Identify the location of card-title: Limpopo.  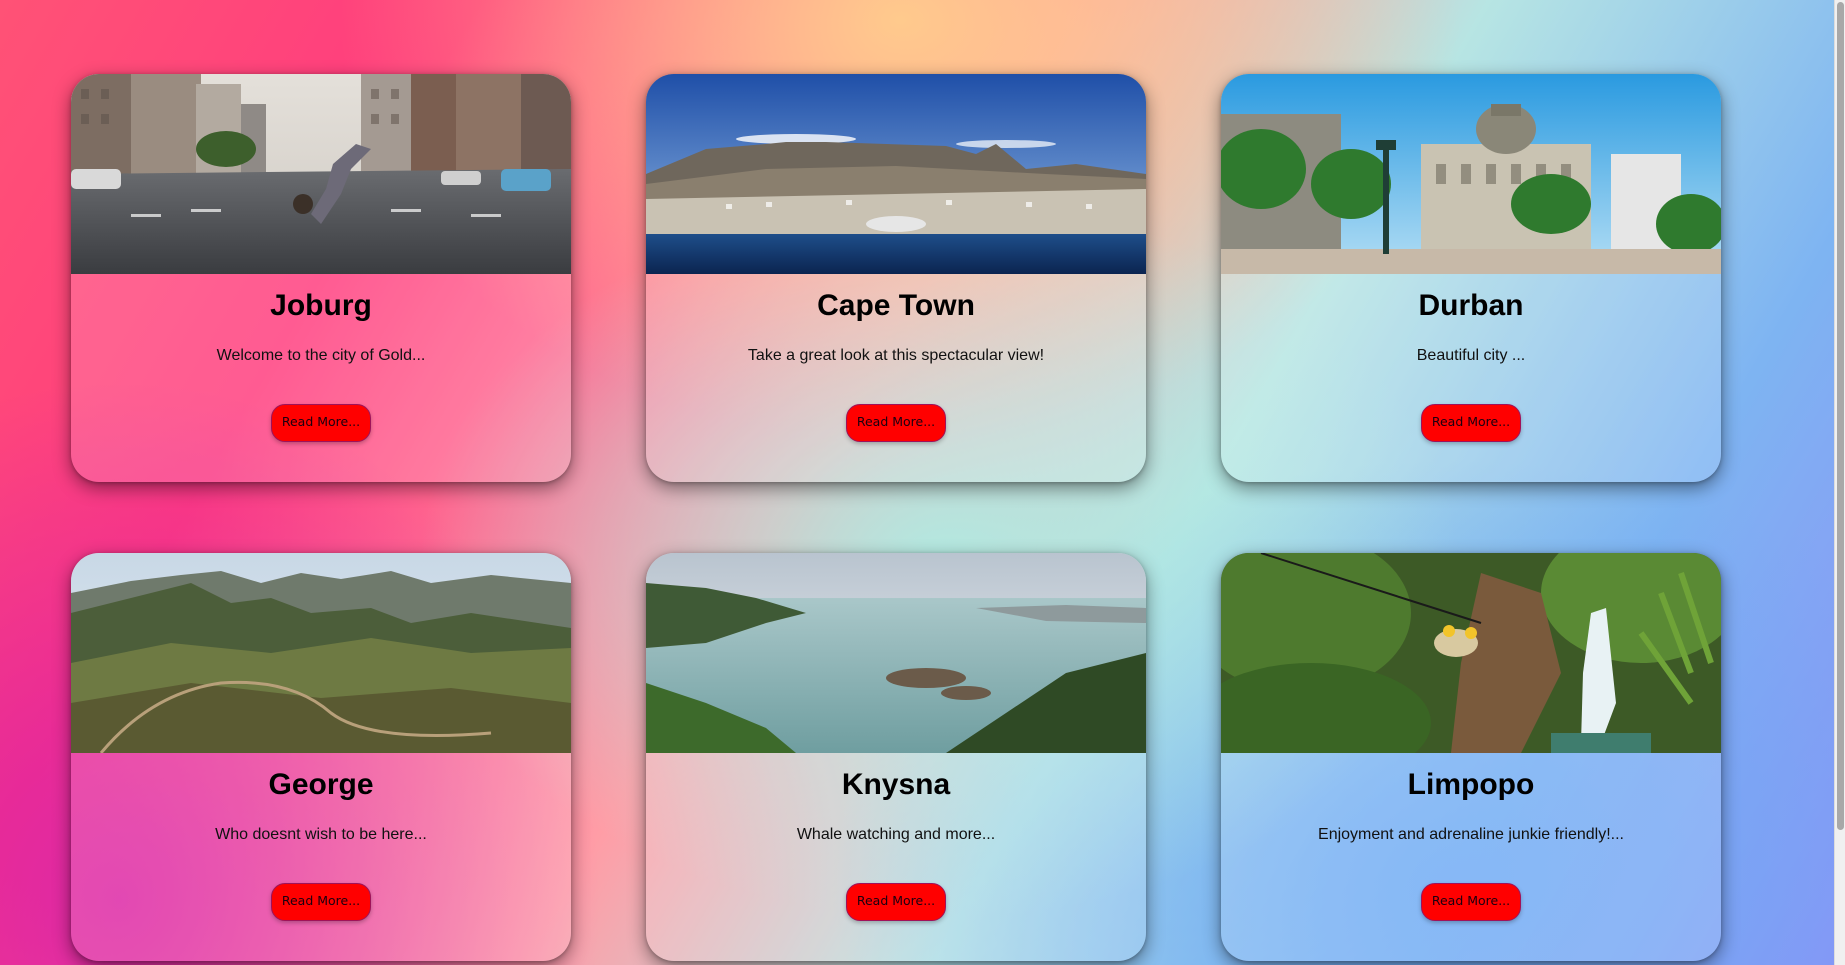
(1471, 784).